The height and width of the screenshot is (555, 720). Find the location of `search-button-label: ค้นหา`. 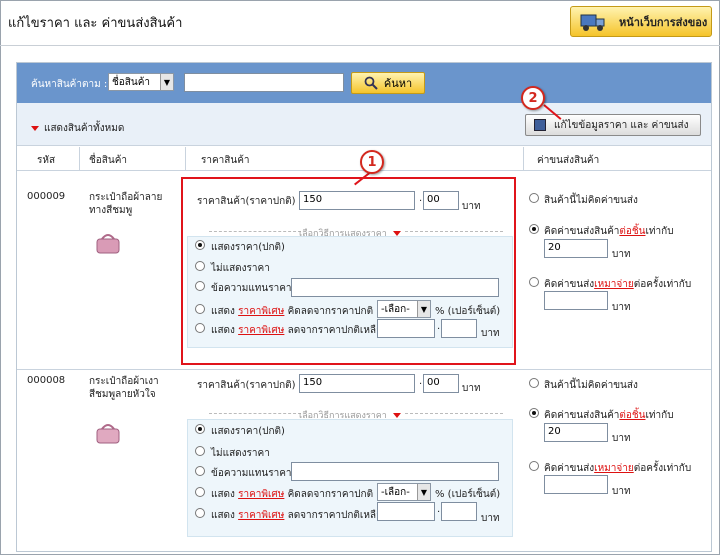

search-button-label: ค้นหา is located at coordinates (398, 83).